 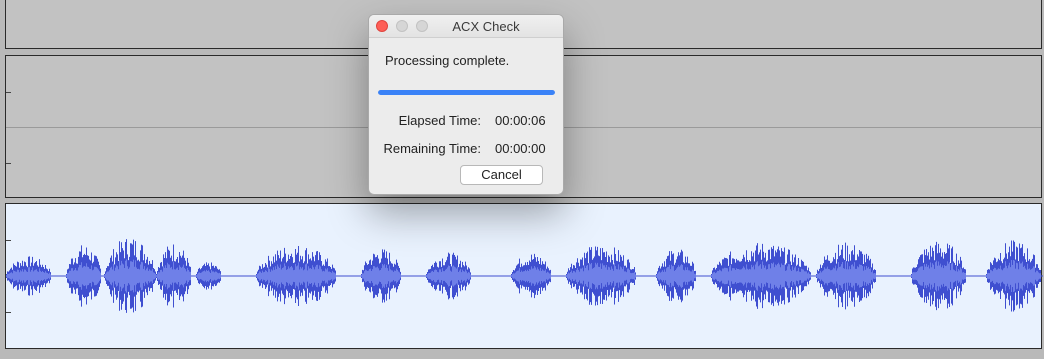 I want to click on status-message: Processing complete., so click(x=447, y=60).